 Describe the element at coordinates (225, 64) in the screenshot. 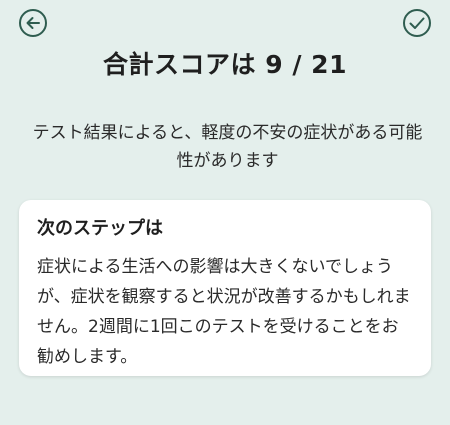

I see `score-title: 合計スコアは 9 / 21` at that location.